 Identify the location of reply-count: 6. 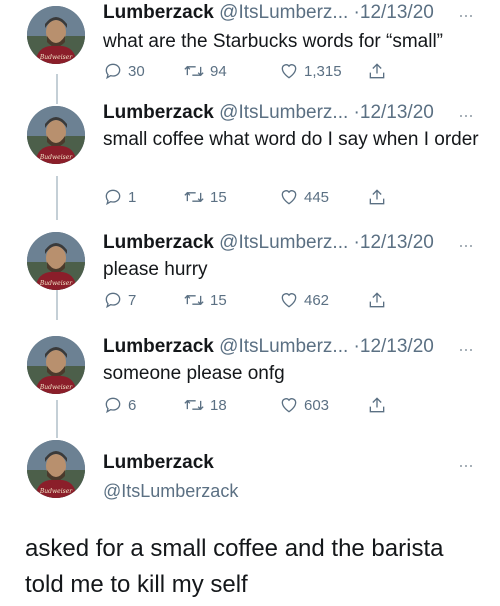
(132, 405).